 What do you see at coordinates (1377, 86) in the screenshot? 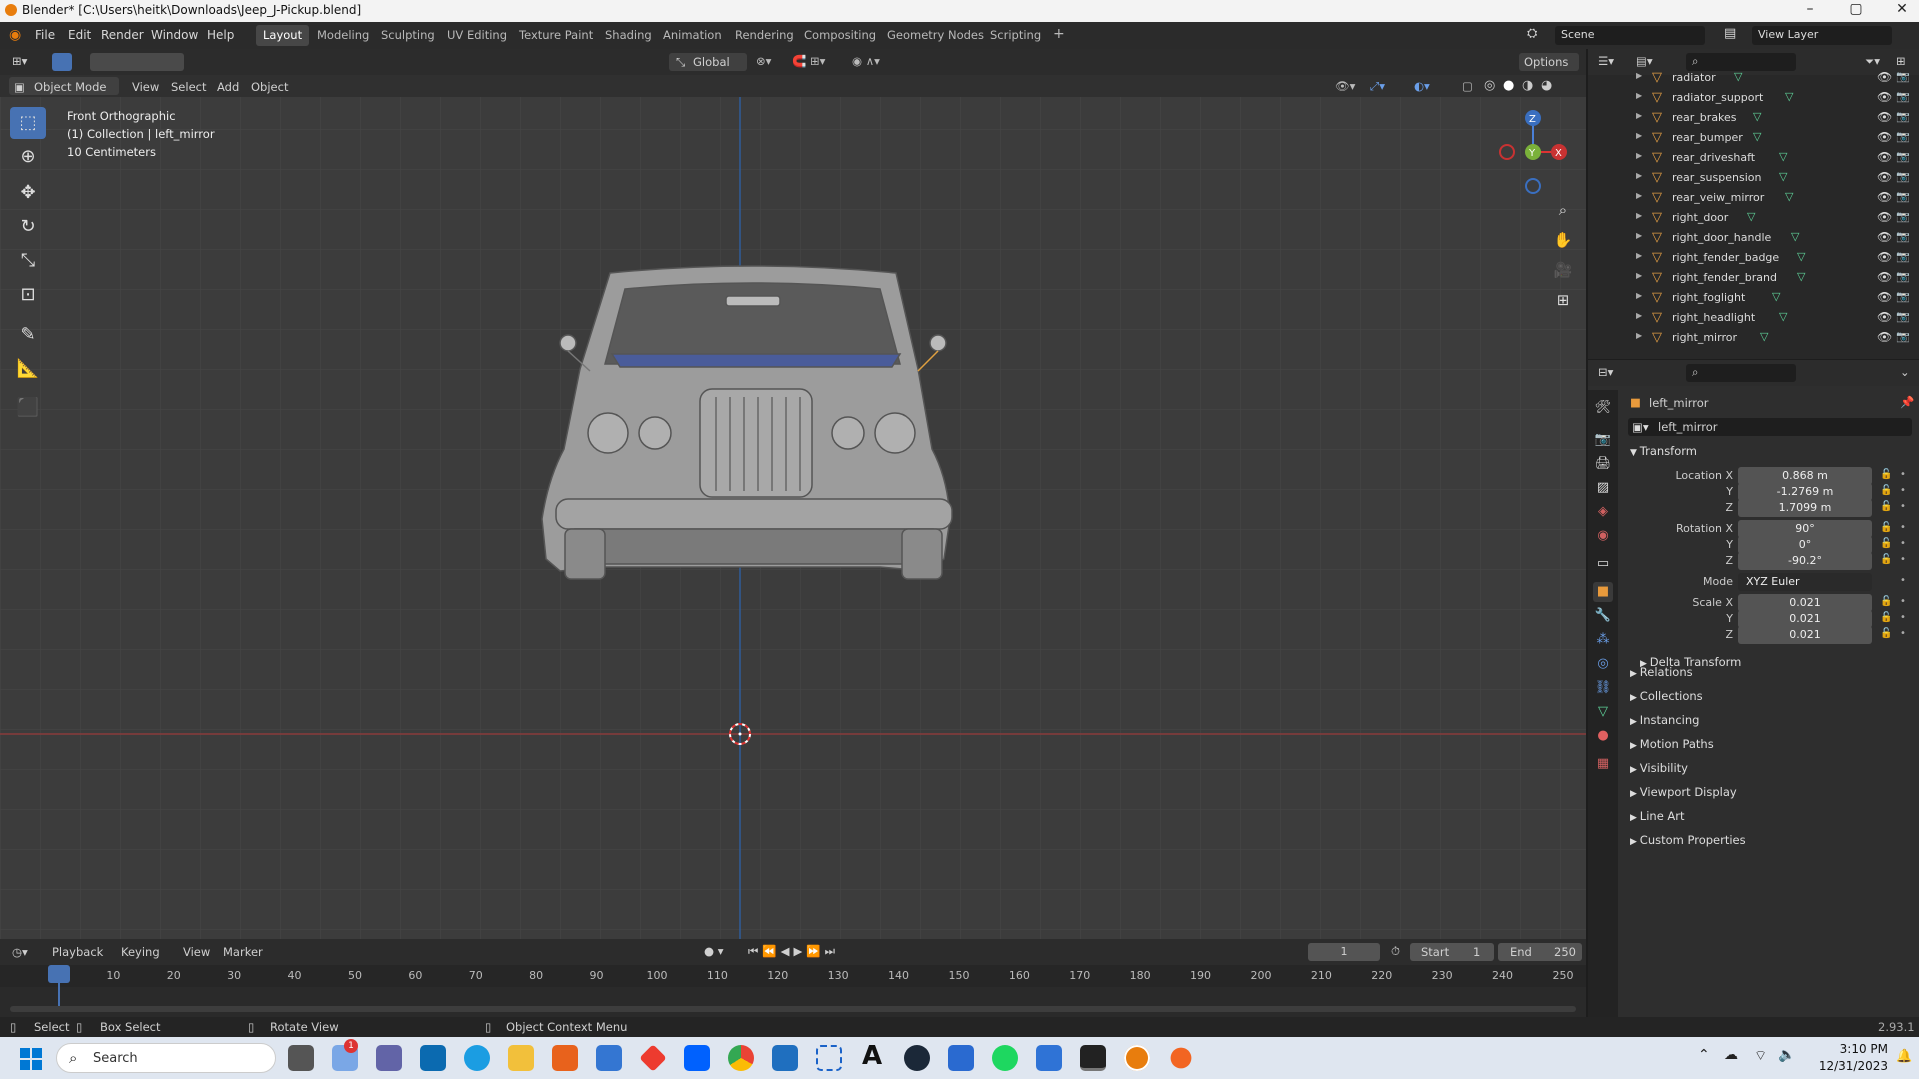
I see `gizmo-toggle-icon: ⤢▾` at bounding box center [1377, 86].